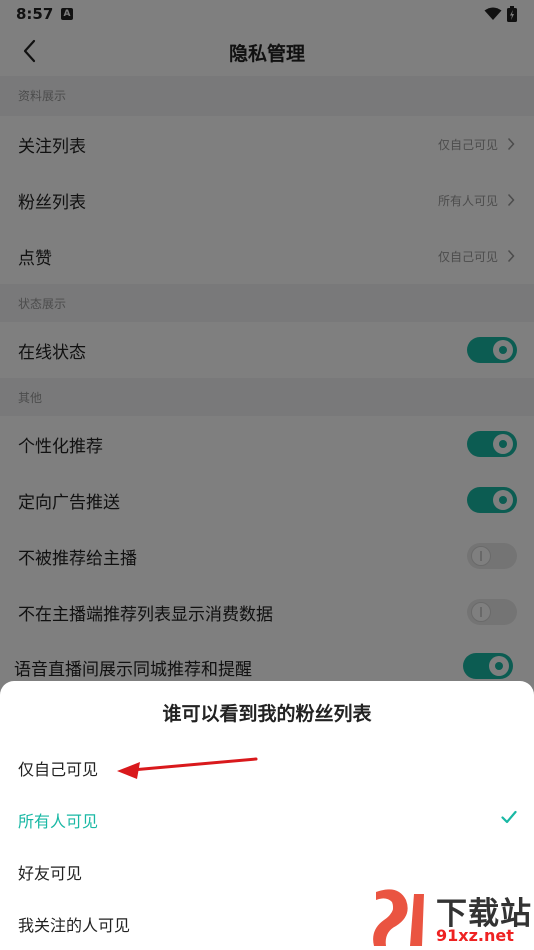 The width and height of the screenshot is (534, 950). I want to click on annotation-arrow-icon, so click(187, 768).